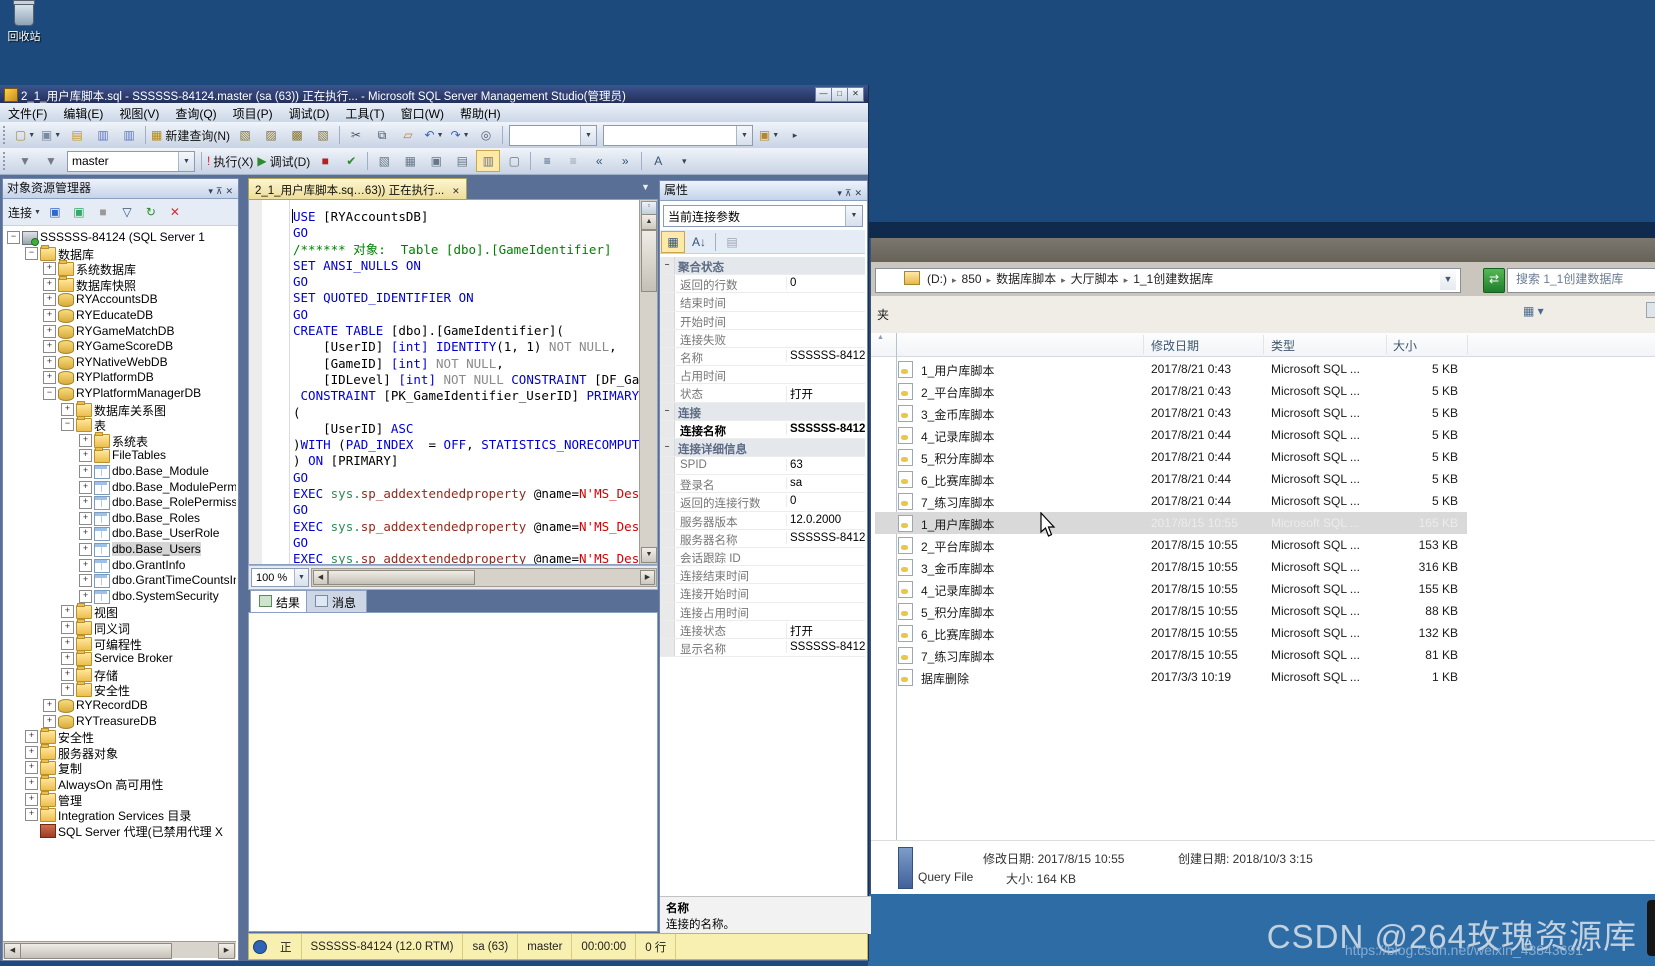 This screenshot has width=1655, height=966. Describe the element at coordinates (174, 487) in the screenshot. I see `tree-item-label: dbo.Base_ModulePermissi` at that location.